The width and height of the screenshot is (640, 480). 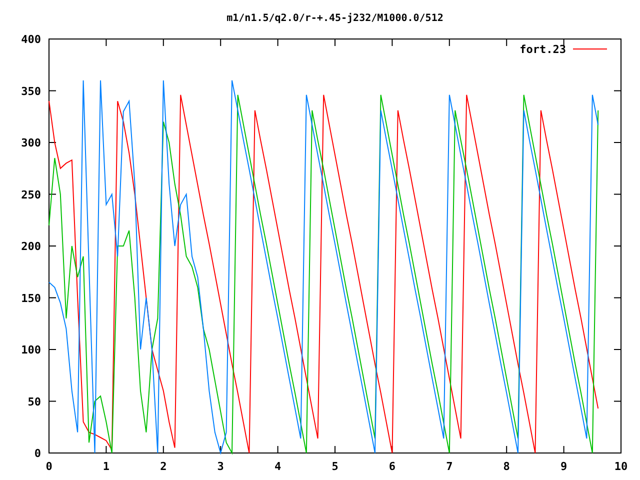 I want to click on x-tick-label: 3, so click(x=220, y=466).